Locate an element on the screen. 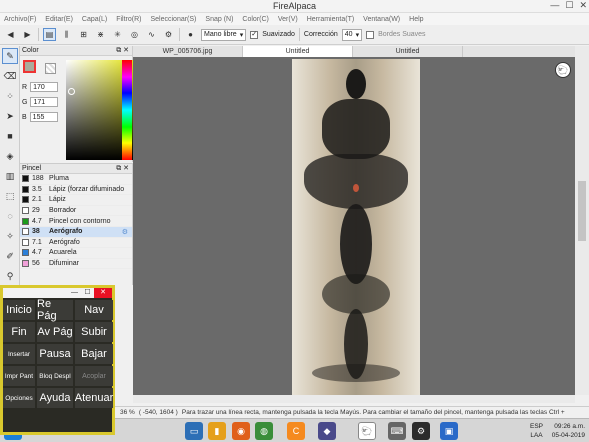 The width and height of the screenshot is (589, 442). brush-settings-icon: ⚙ is located at coordinates (125, 232).